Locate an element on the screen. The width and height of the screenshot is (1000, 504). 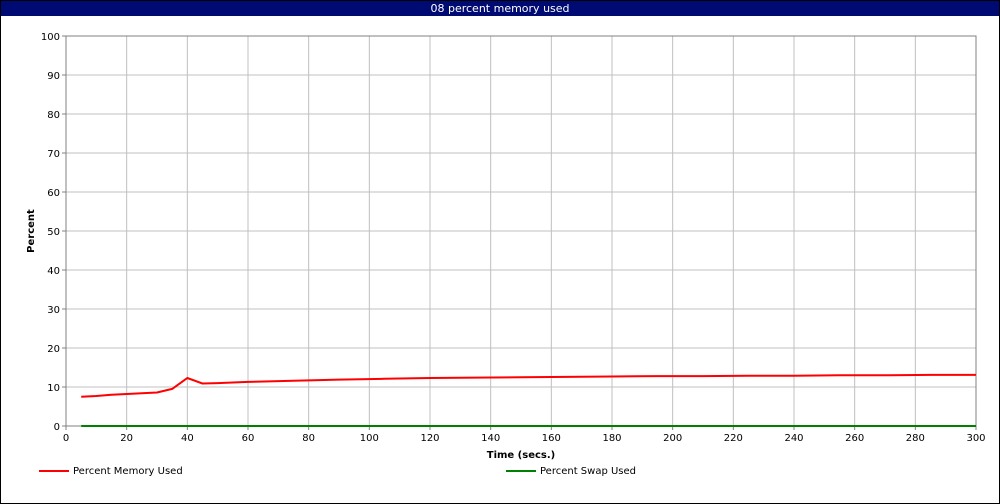
y-tick-label: 20 is located at coordinates (53, 349).